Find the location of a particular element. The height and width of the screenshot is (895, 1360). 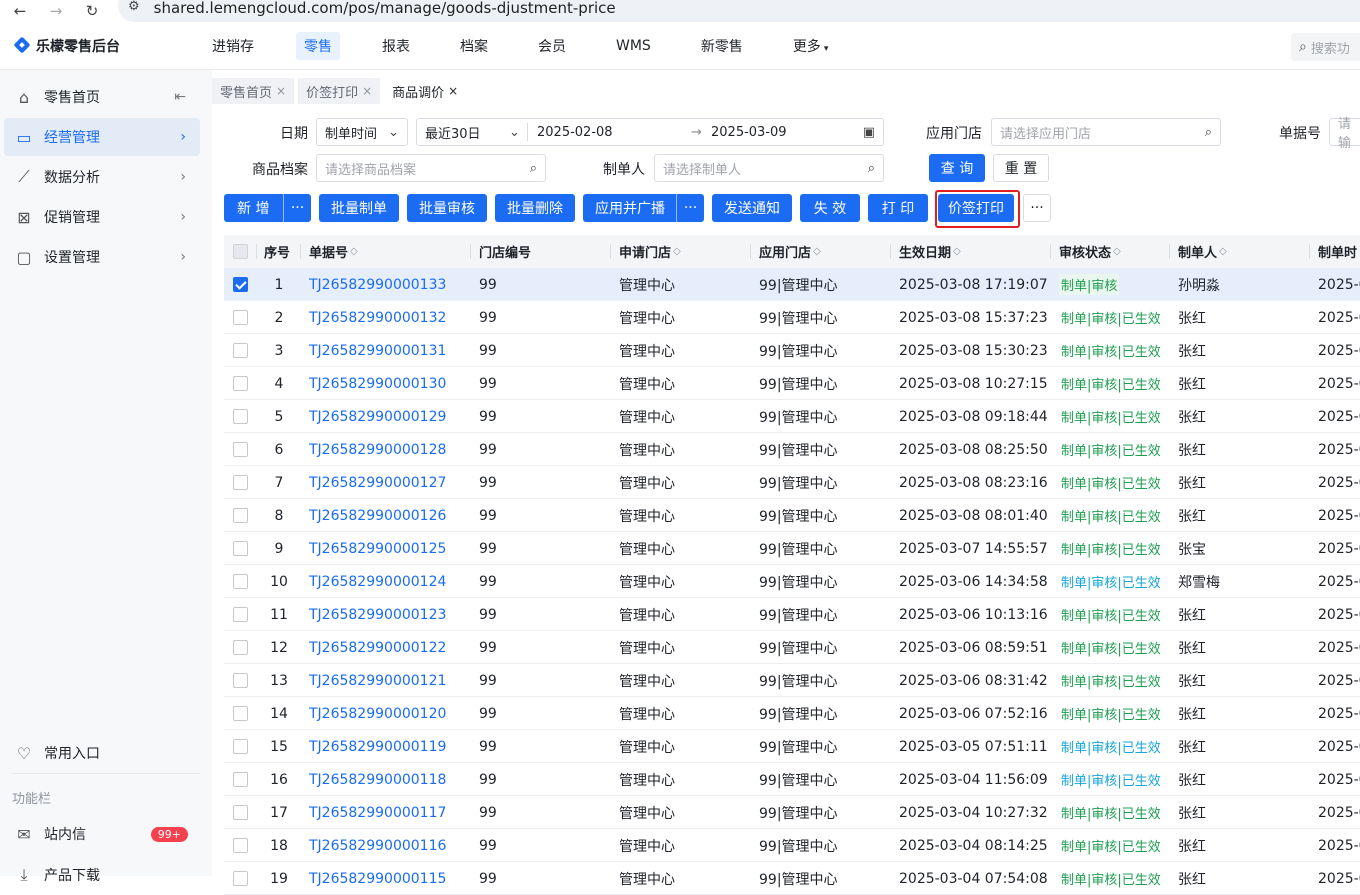

date-range-picker: 最近30日 ⌄ 2025-02-08 → 2025-03-09 ▣ is located at coordinates (650, 132).